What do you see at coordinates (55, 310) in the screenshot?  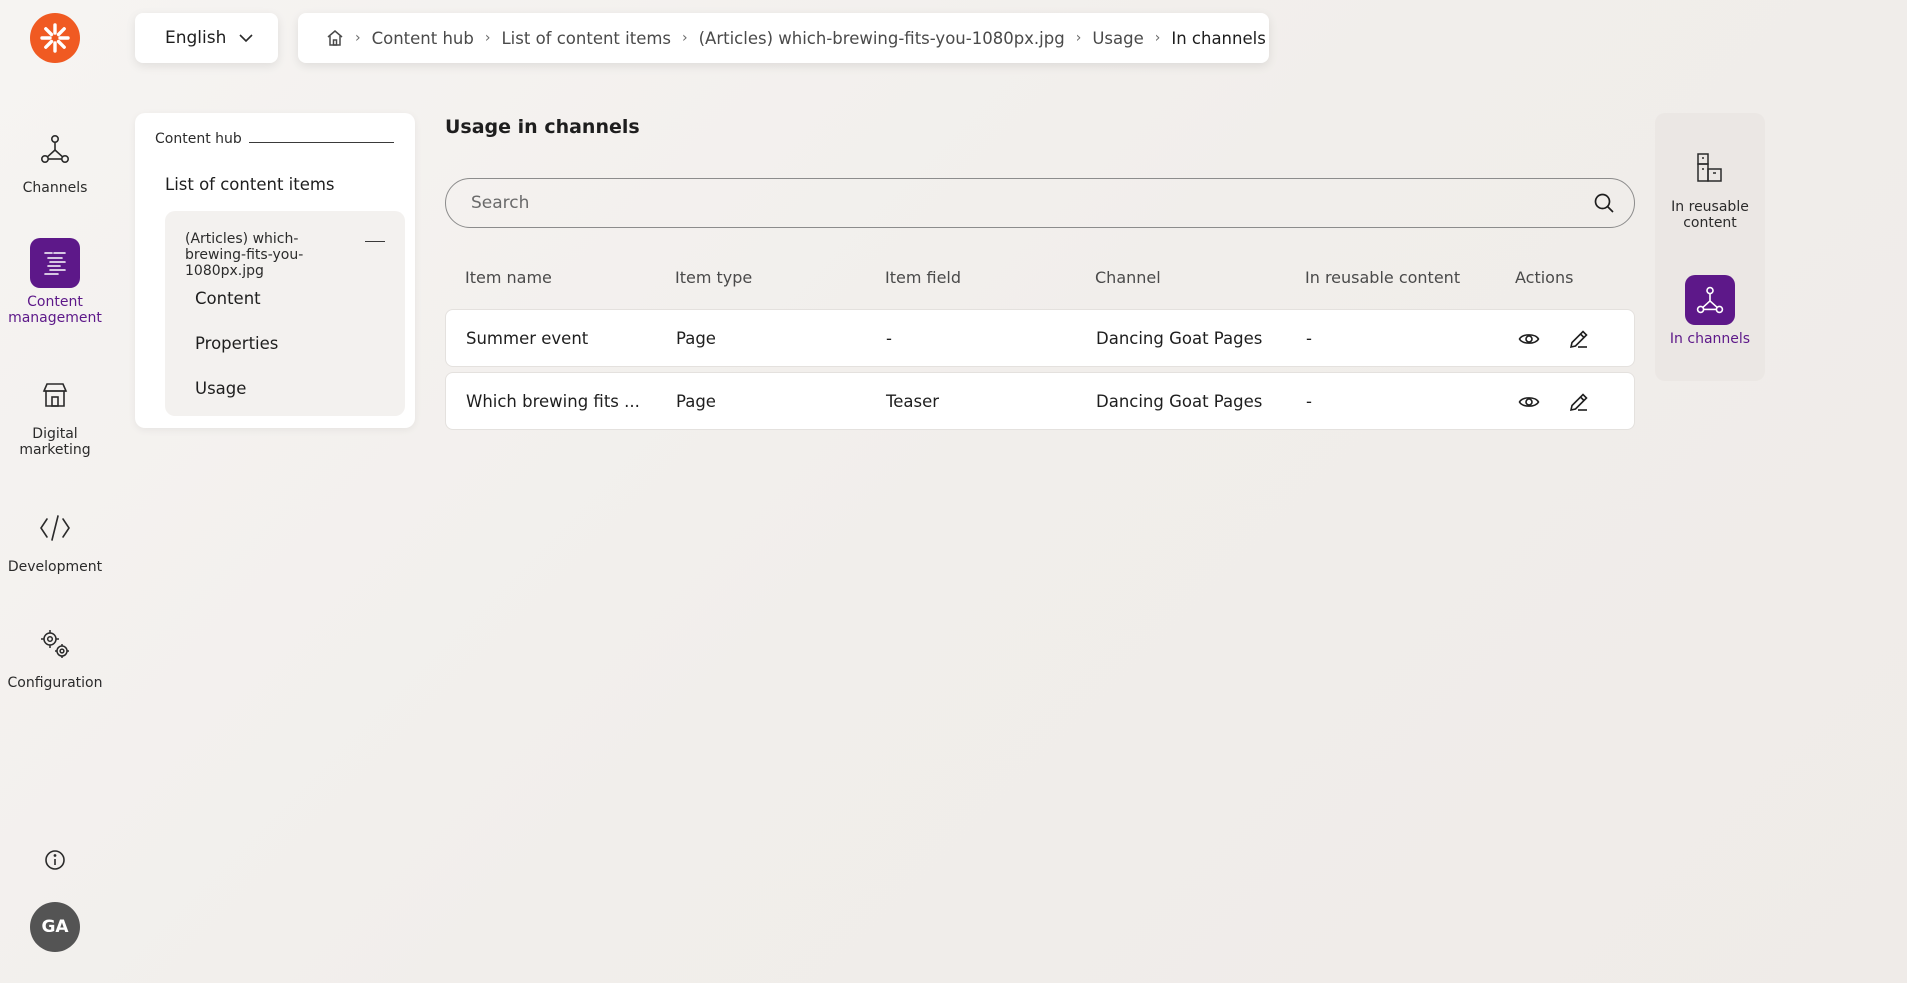 I see `nav-label: Content management` at bounding box center [55, 310].